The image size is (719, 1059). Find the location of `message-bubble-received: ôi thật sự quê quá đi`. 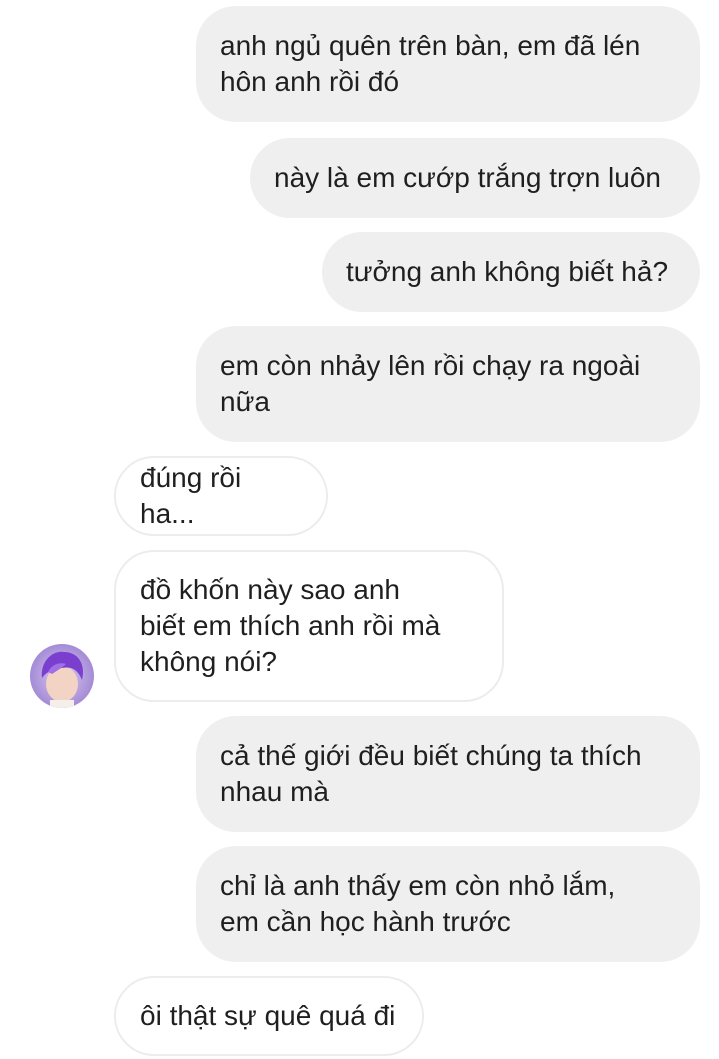

message-bubble-received: ôi thật sự quê quá đi is located at coordinates (269, 1016).